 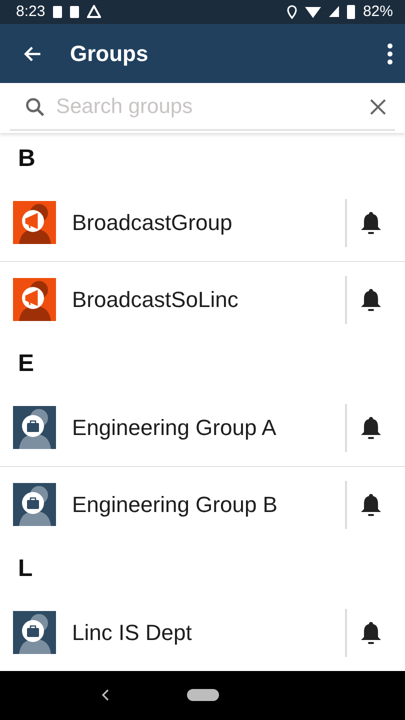 What do you see at coordinates (175, 427) in the screenshot?
I see `group-name: Engineering Group A` at bounding box center [175, 427].